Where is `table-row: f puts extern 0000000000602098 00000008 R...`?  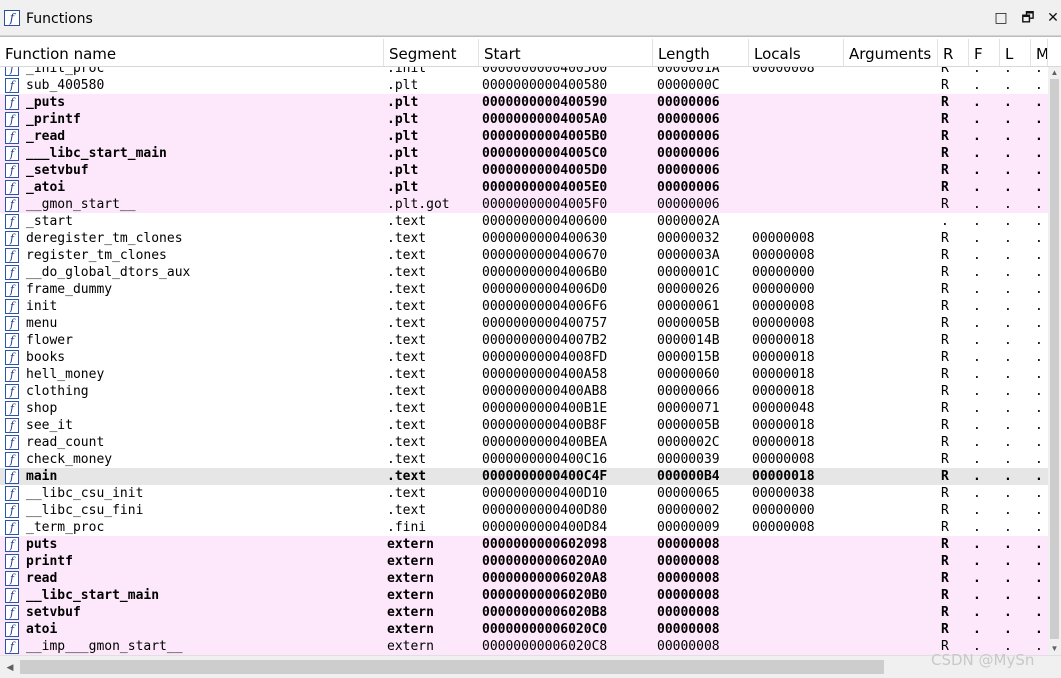 table-row: f puts extern 0000000000602098 00000008 R... is located at coordinates (524, 544).